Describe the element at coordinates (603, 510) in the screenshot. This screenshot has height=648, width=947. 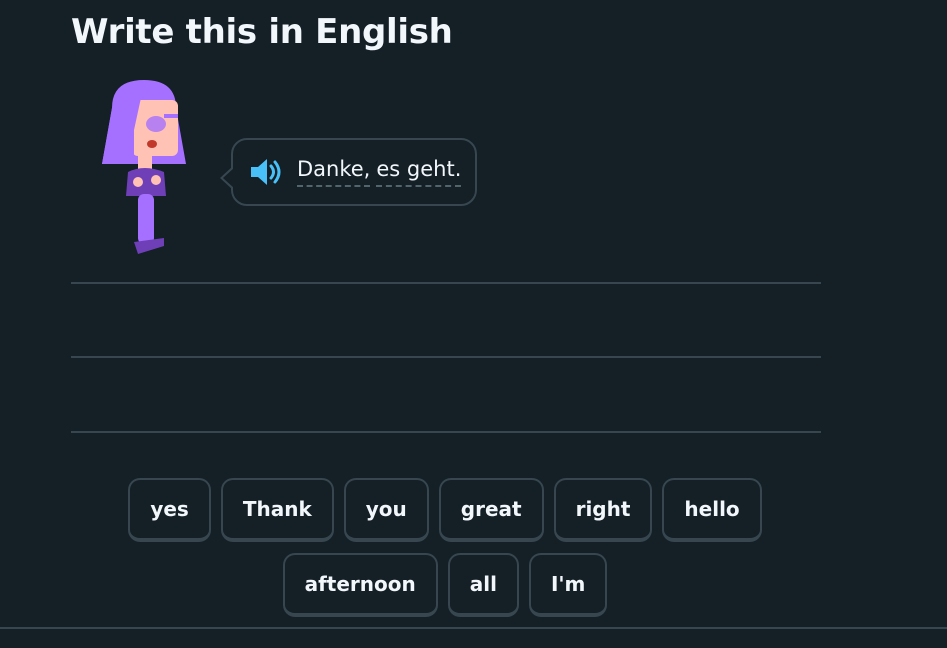
I see `word-chip-right: right` at that location.